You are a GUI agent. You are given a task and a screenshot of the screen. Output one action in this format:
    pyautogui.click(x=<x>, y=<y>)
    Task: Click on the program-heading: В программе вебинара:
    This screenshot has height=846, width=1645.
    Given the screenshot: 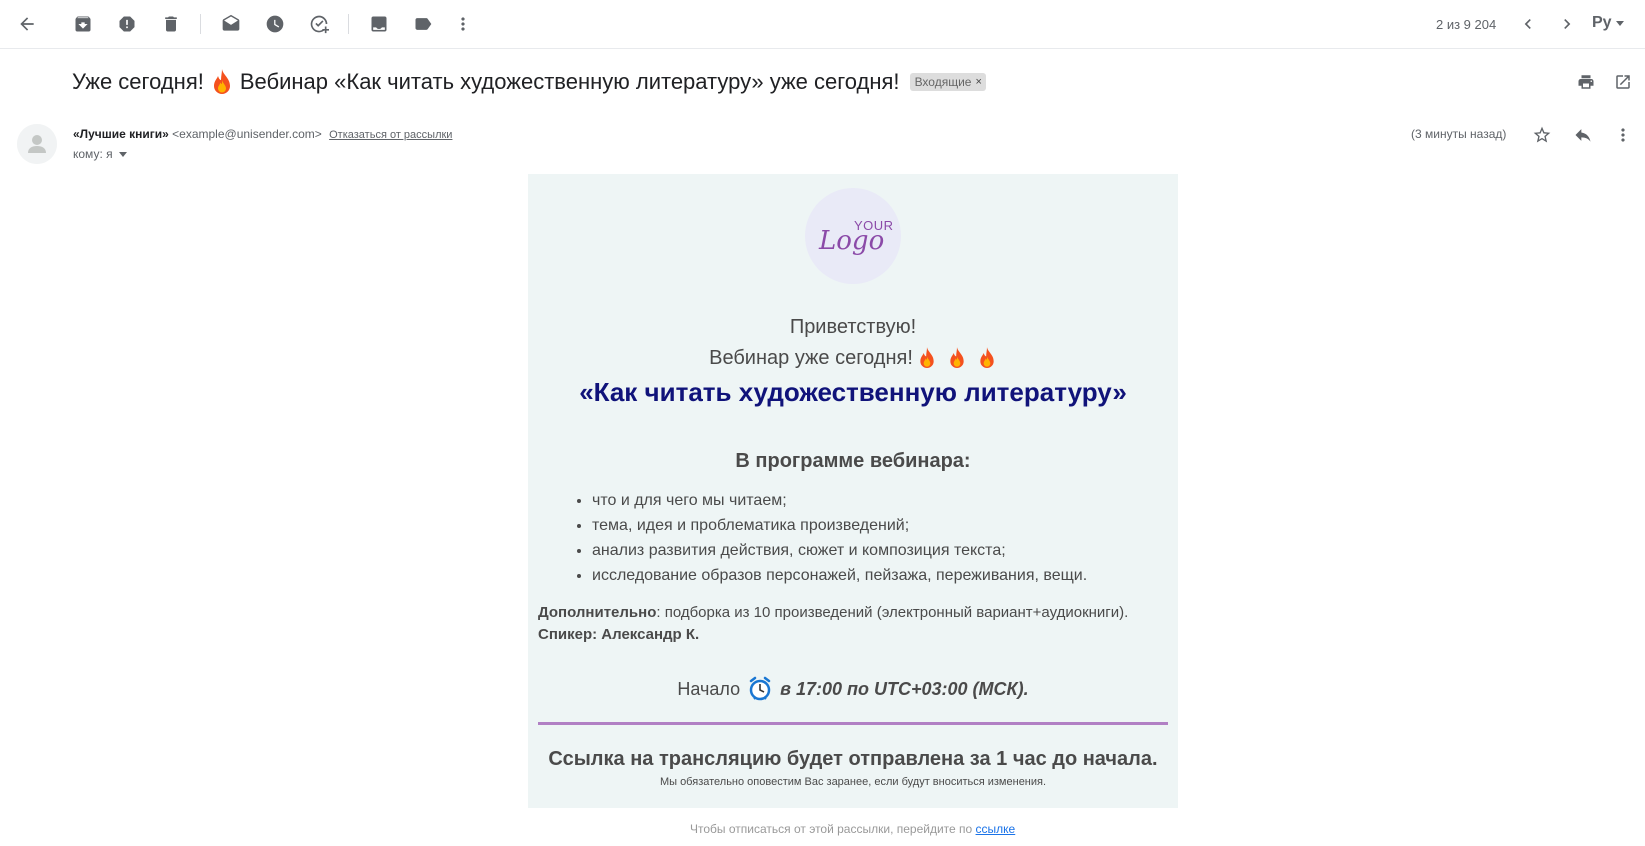 What is the action you would take?
    pyautogui.click(x=853, y=461)
    